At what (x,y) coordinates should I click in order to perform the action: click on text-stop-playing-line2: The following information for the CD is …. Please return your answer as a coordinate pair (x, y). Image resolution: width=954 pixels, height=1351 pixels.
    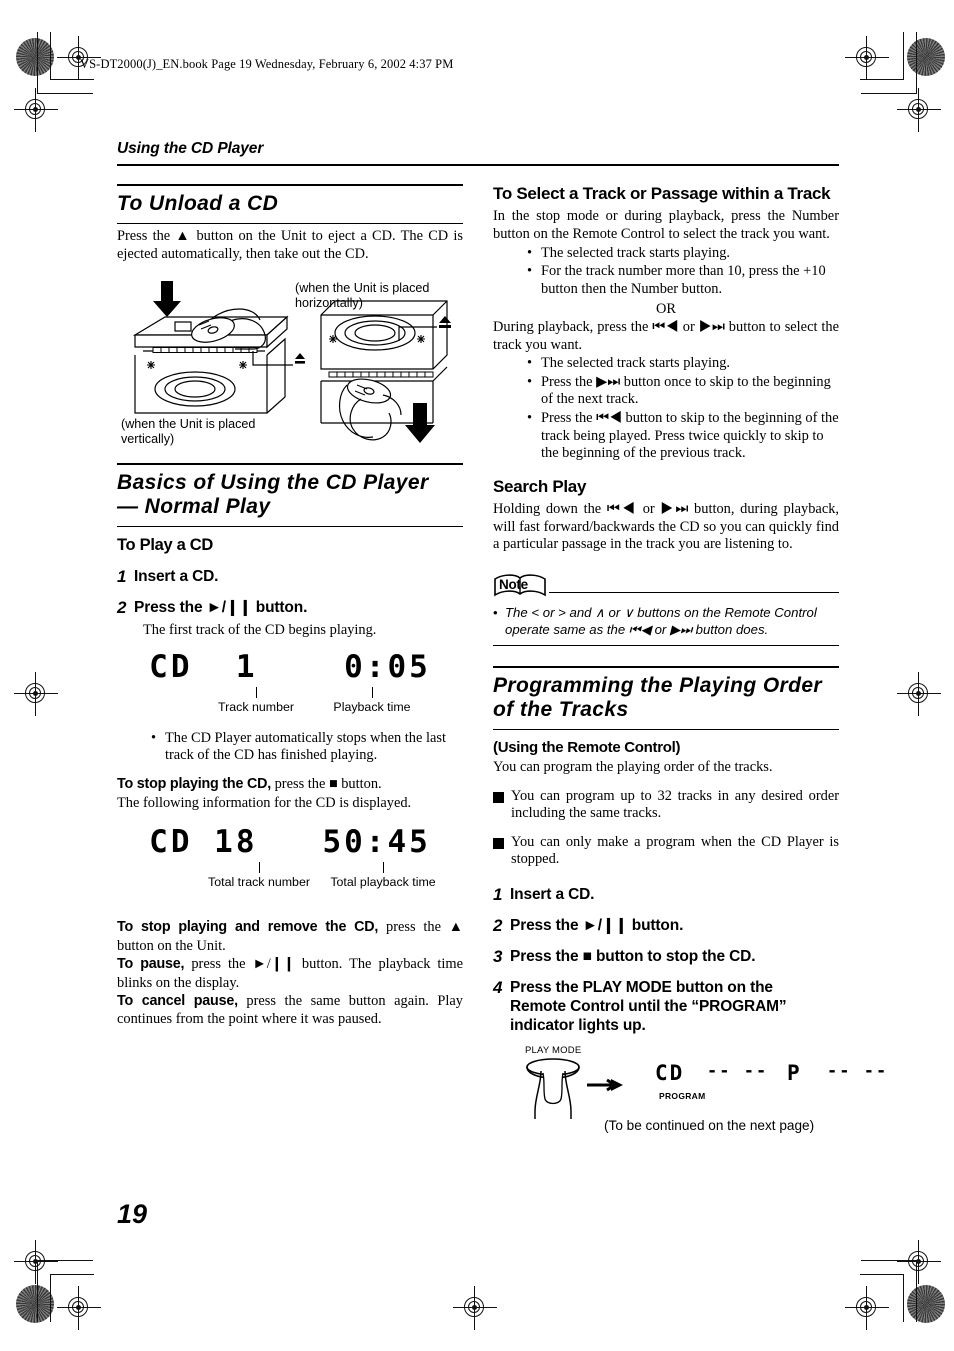
    Looking at the image, I should click on (264, 802).